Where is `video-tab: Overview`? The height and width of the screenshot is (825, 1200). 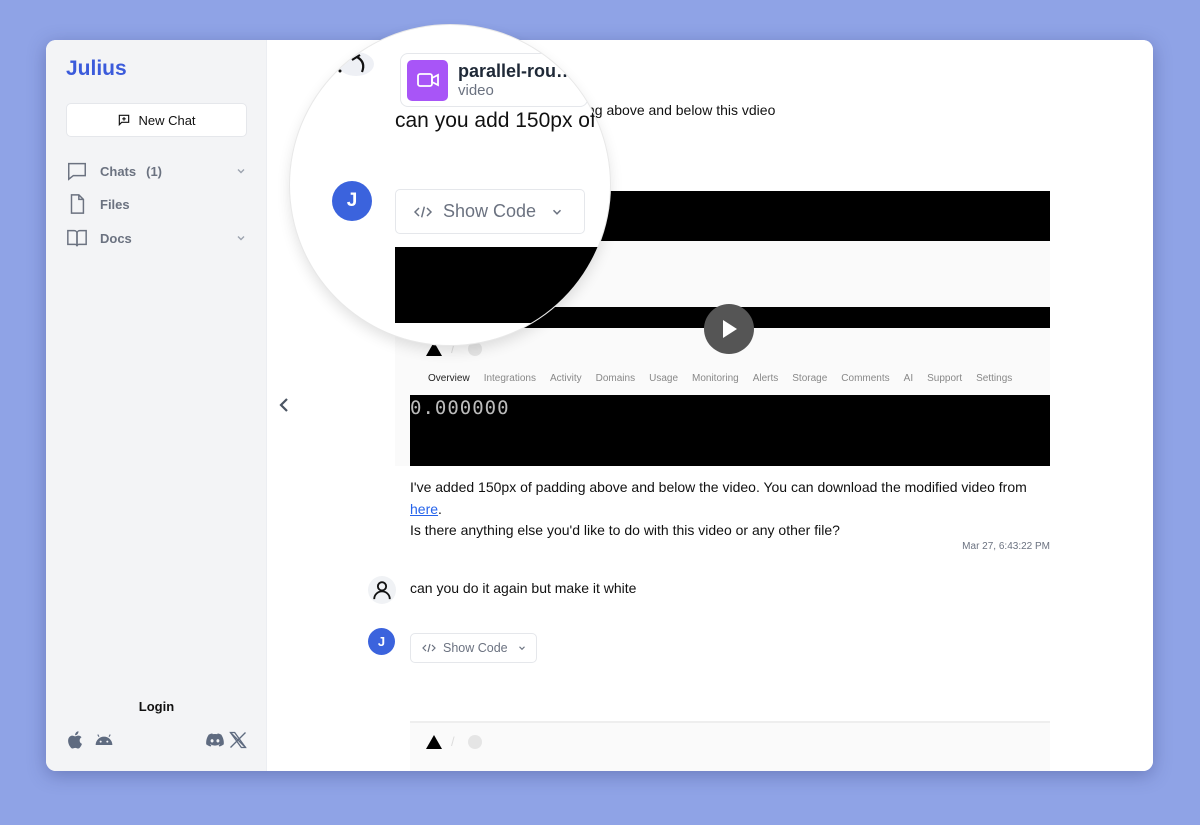
video-tab: Overview is located at coordinates (449, 378).